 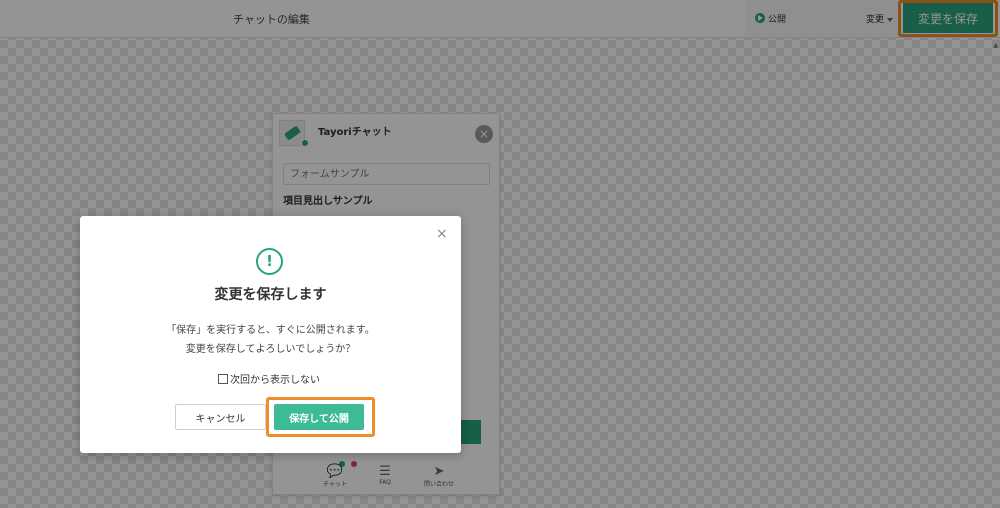 I want to click on dont-show-again-label: 次回から表示しない, so click(x=275, y=380).